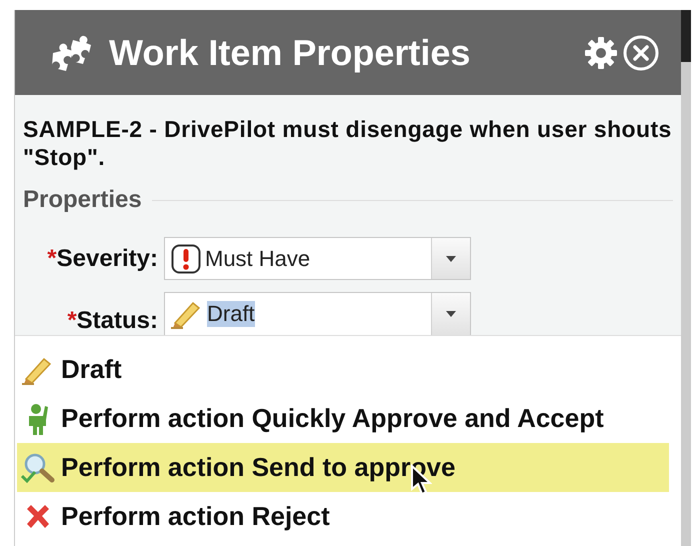 The image size is (694, 546). I want to click on pencil-icon, so click(187, 314).